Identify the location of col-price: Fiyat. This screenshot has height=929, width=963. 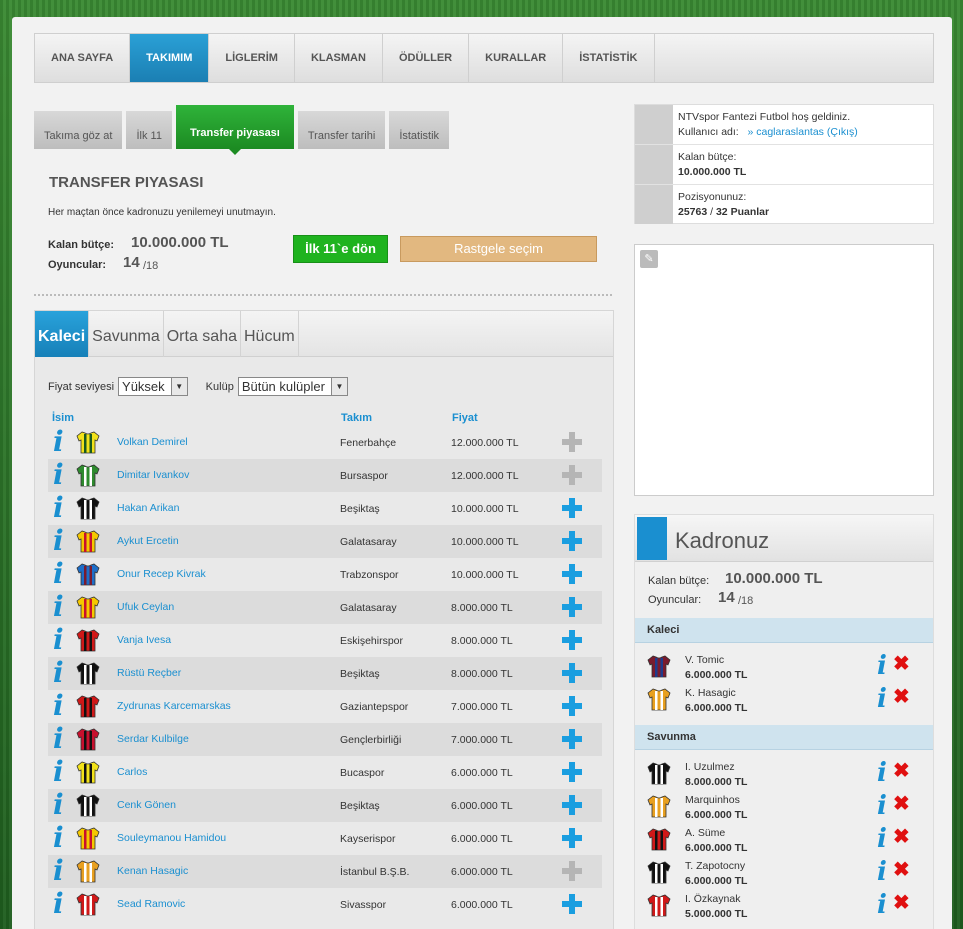
(465, 418).